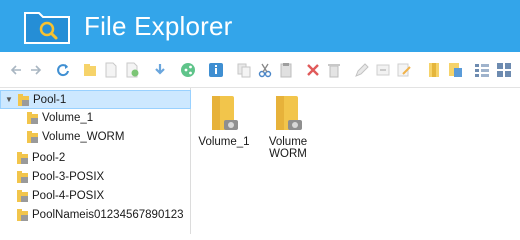 The image size is (520, 240). Describe the element at coordinates (95, 158) in the screenshot. I see `tree-item-pool-2: Pool-2` at that location.